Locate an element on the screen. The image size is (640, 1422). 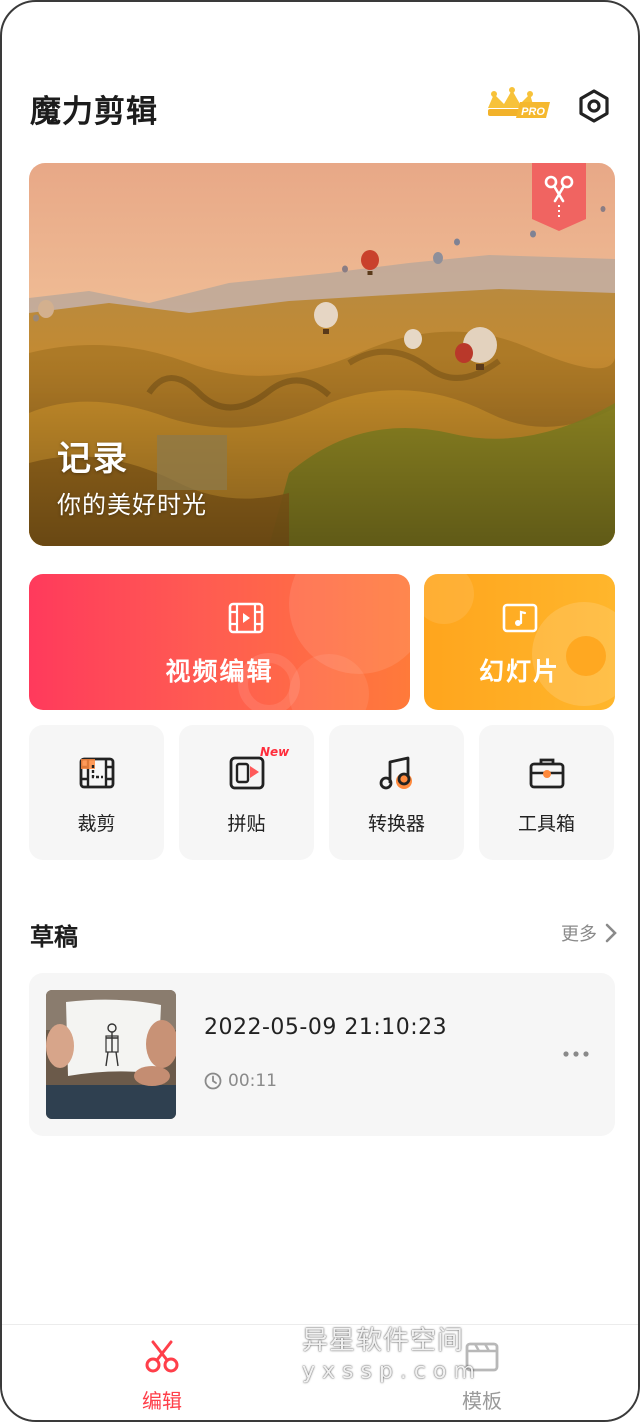
slideshow-button: 幻灯片 is located at coordinates (519, 642).